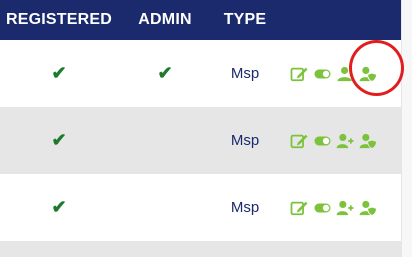 This screenshot has height=257, width=412. I want to click on header-registered: REGISTERED, so click(58, 19).